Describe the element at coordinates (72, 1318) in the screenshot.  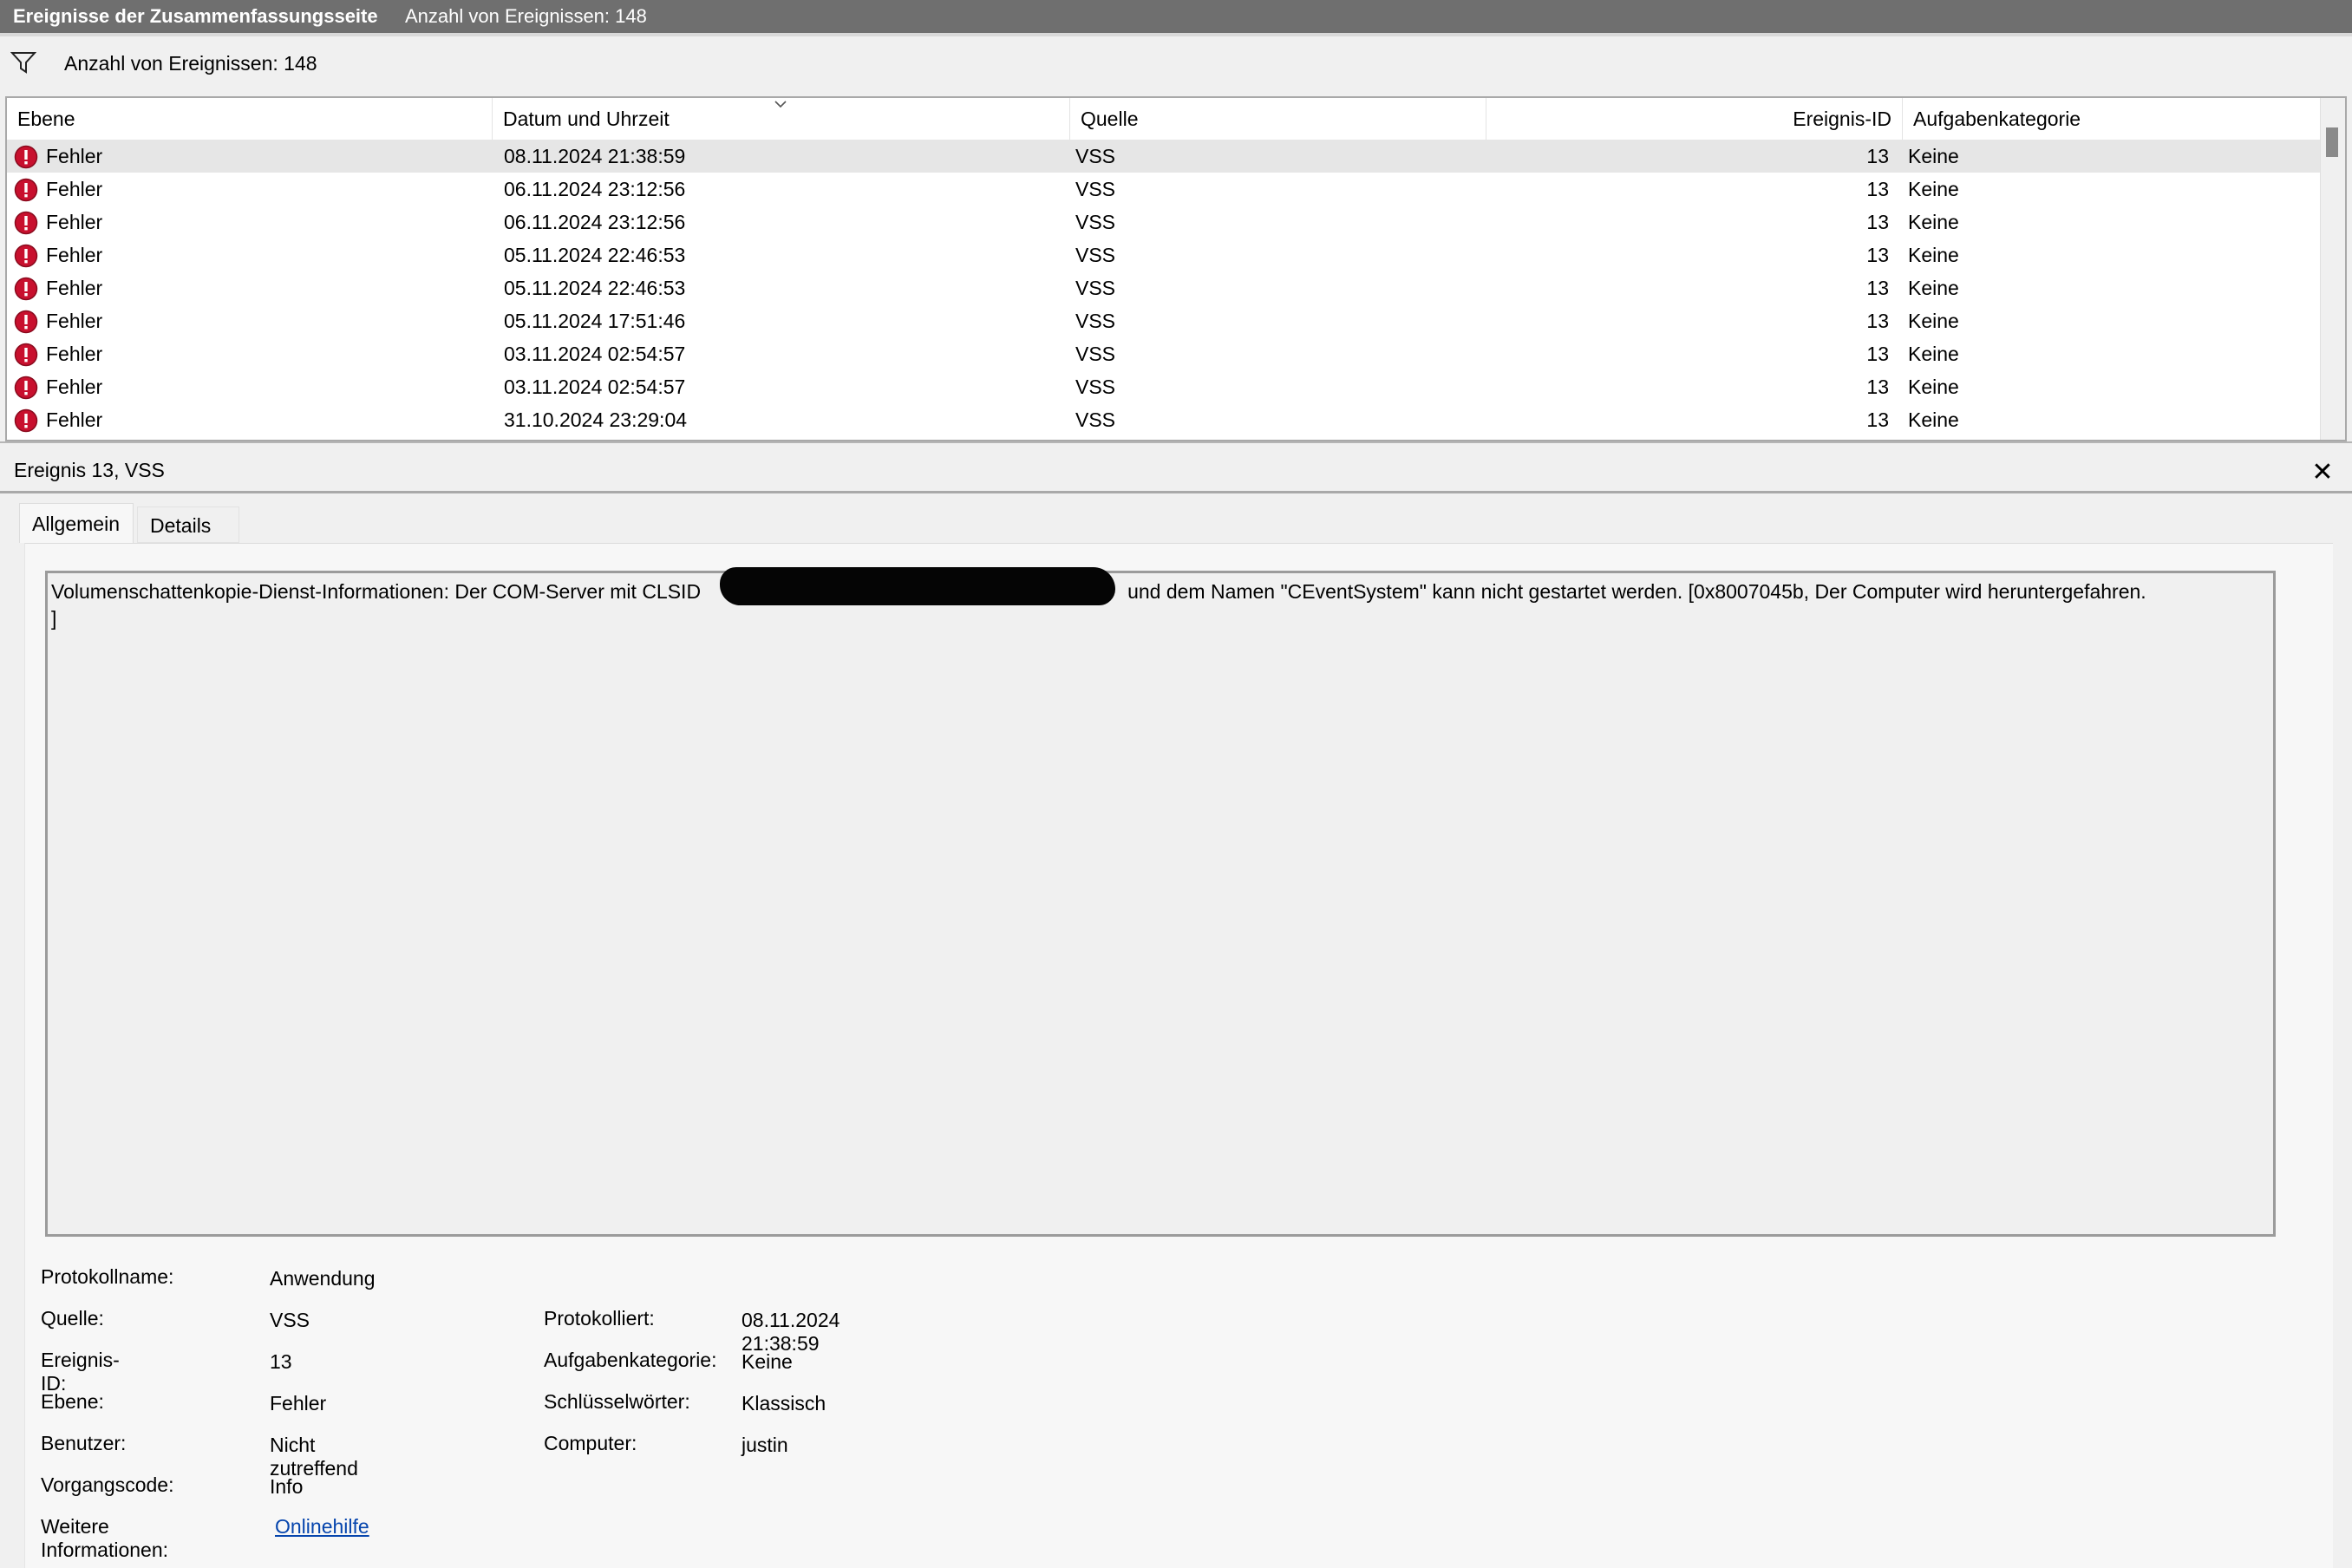
I see `label-quelle: Quelle:` at that location.